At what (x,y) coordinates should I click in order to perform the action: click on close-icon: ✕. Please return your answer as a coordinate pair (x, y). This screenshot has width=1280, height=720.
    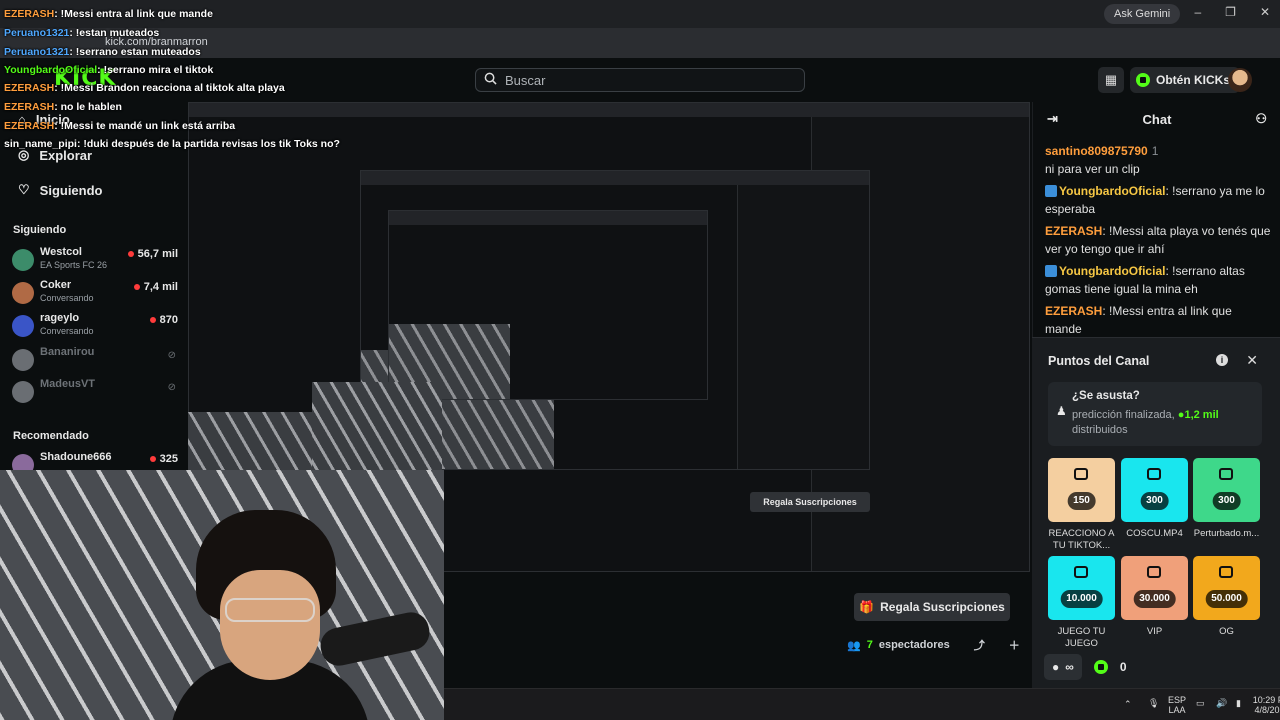
    Looking at the image, I should click on (1252, 360).